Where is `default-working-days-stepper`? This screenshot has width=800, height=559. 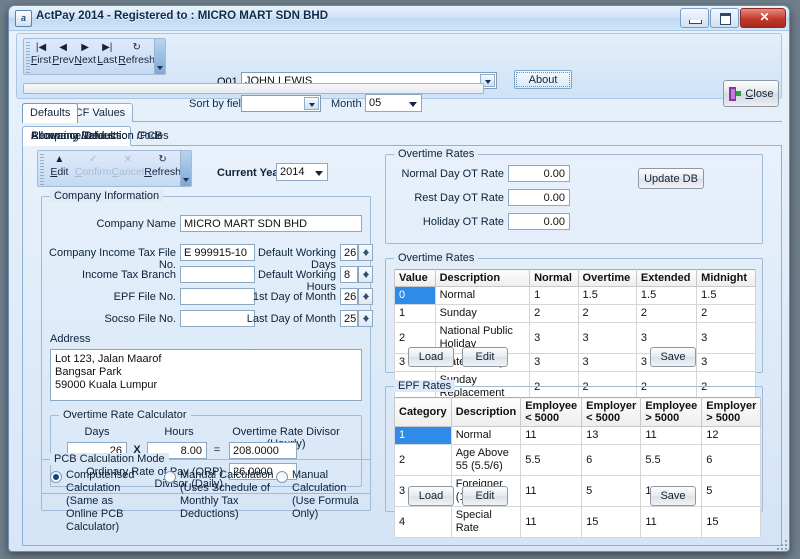
default-working-days-stepper is located at coordinates (365, 252).